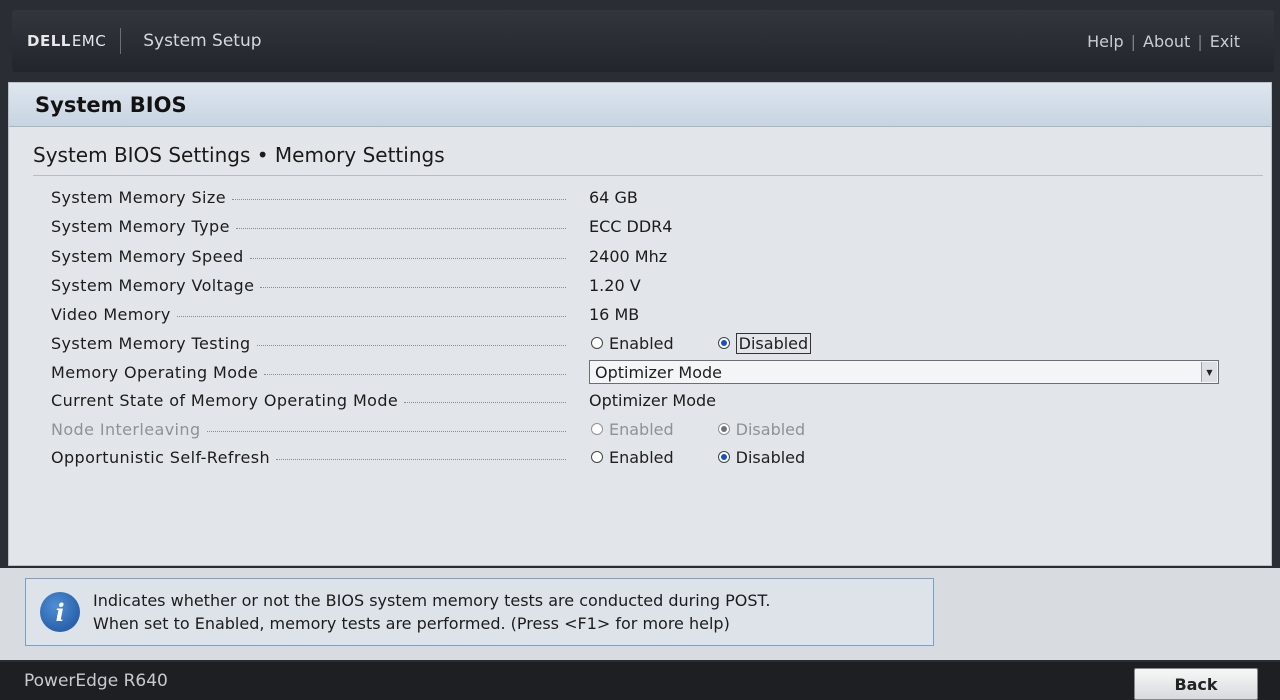 This screenshot has height=700, width=1280. I want to click on setting-label: System Memory Speed, so click(308, 256).